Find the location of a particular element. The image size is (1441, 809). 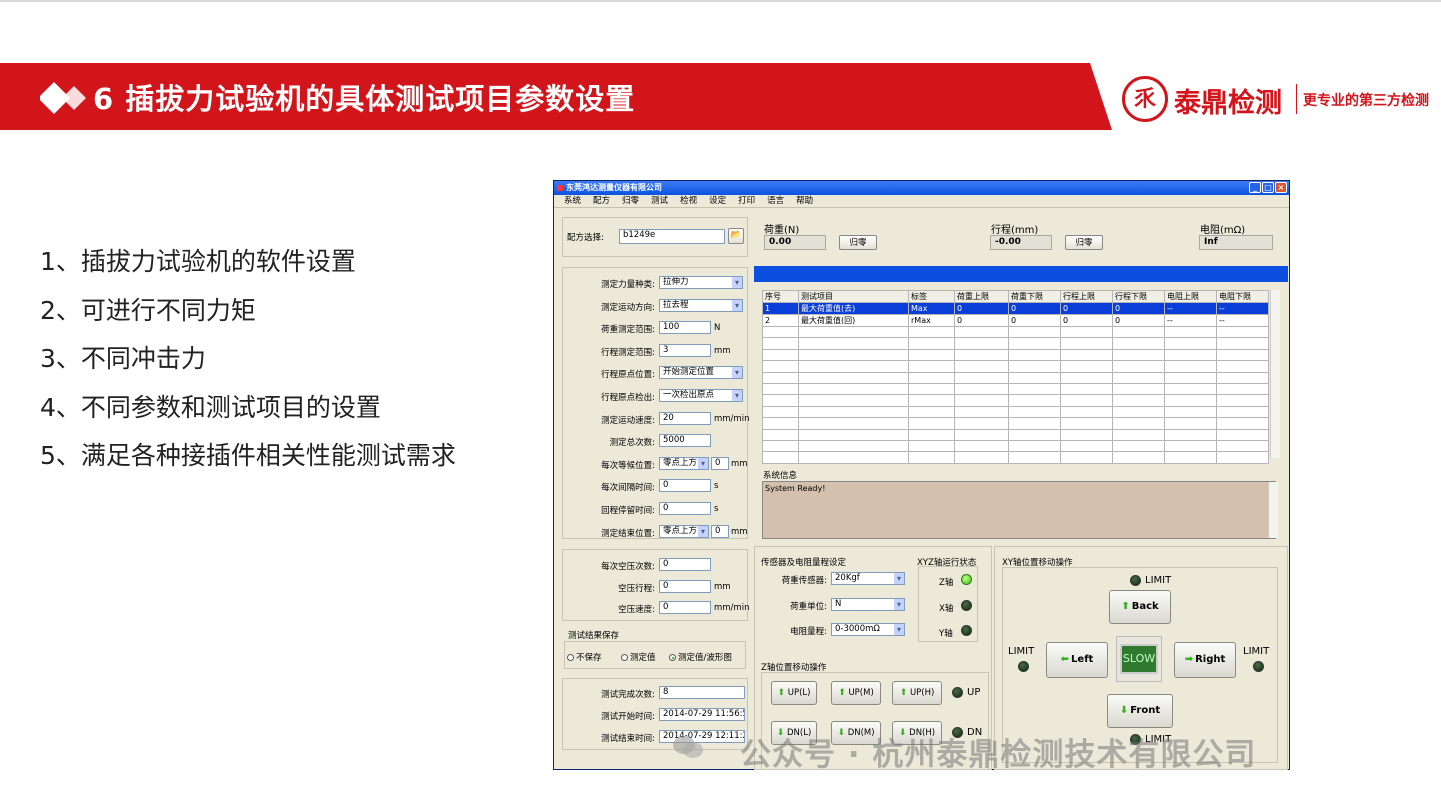

menu-language: 语言 is located at coordinates (775, 201).